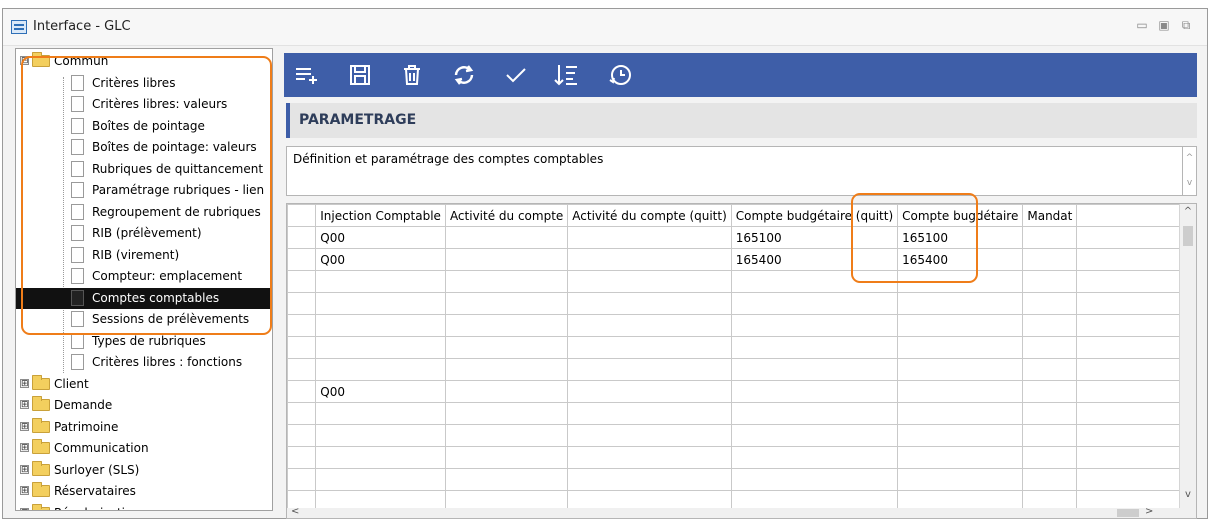 The width and height of the screenshot is (1214, 519). I want to click on tree-item: Compteur: emplacement, so click(144, 276).